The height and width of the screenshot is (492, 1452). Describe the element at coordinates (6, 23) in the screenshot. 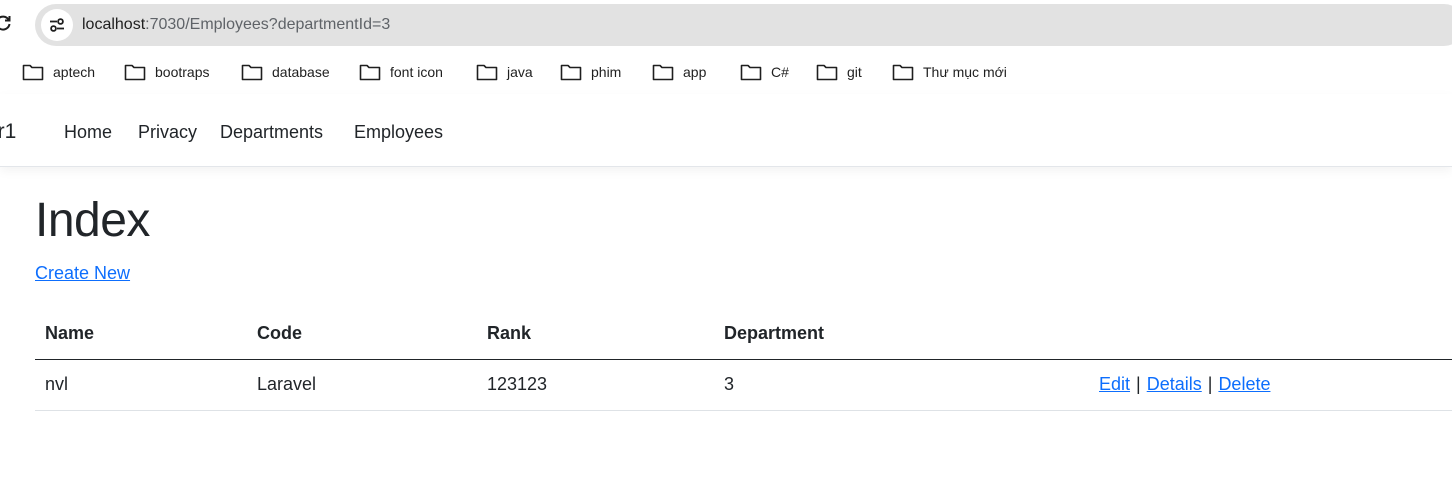

I see `reload-icon` at that location.